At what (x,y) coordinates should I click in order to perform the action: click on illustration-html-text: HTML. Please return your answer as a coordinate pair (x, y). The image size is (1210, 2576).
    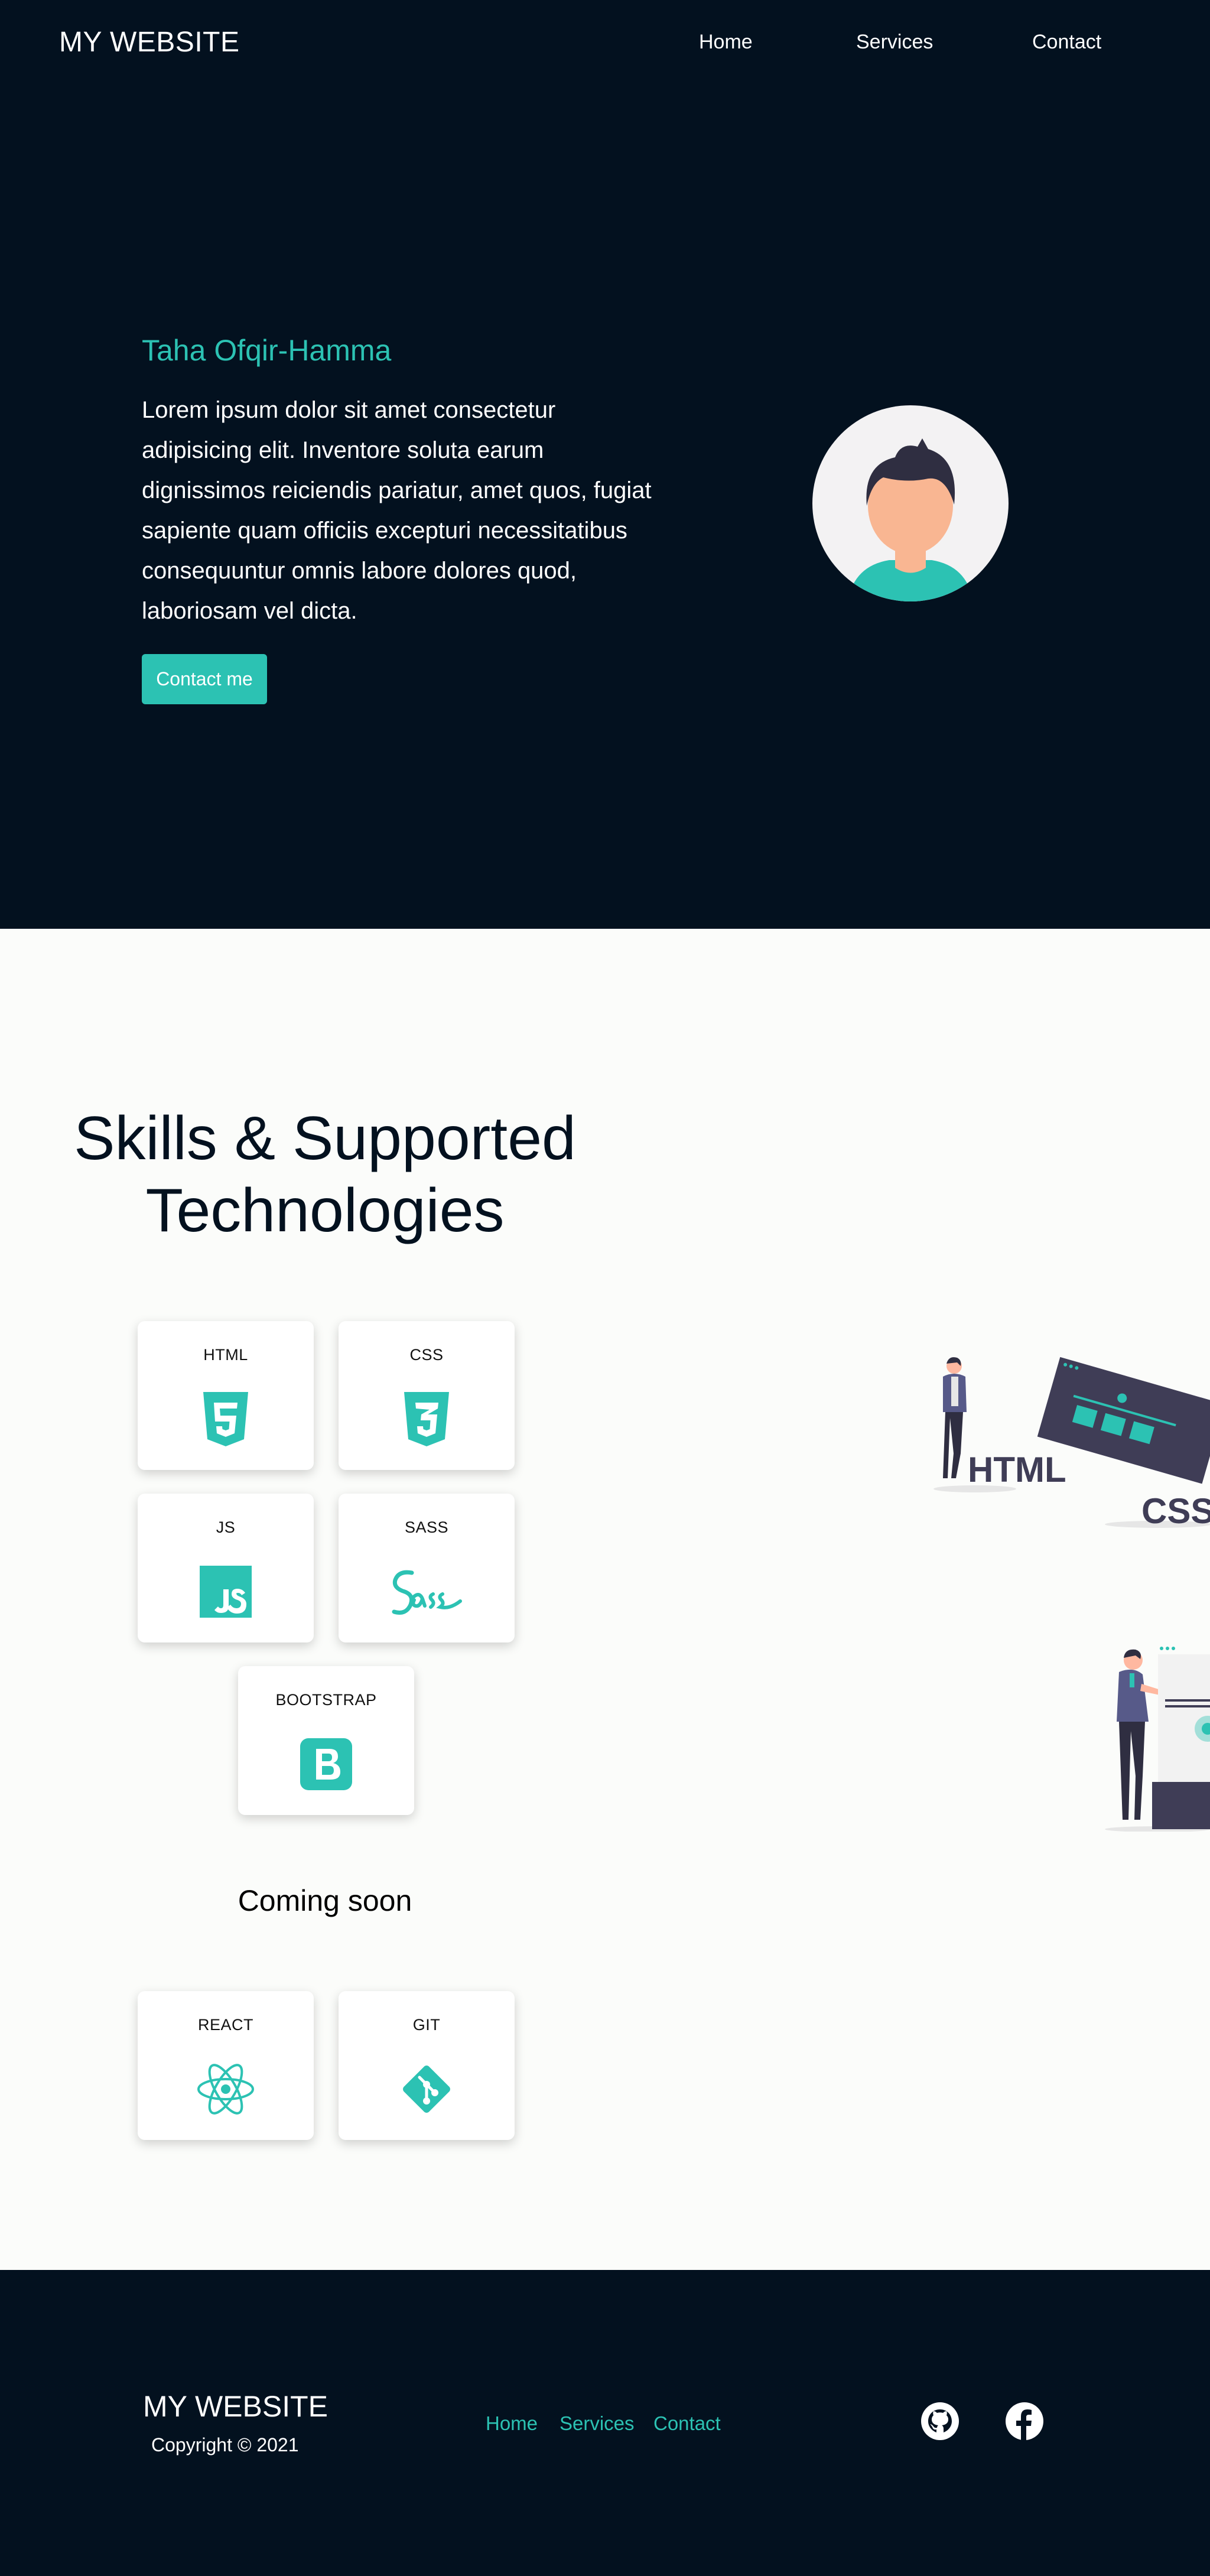
    Looking at the image, I should click on (1017, 1470).